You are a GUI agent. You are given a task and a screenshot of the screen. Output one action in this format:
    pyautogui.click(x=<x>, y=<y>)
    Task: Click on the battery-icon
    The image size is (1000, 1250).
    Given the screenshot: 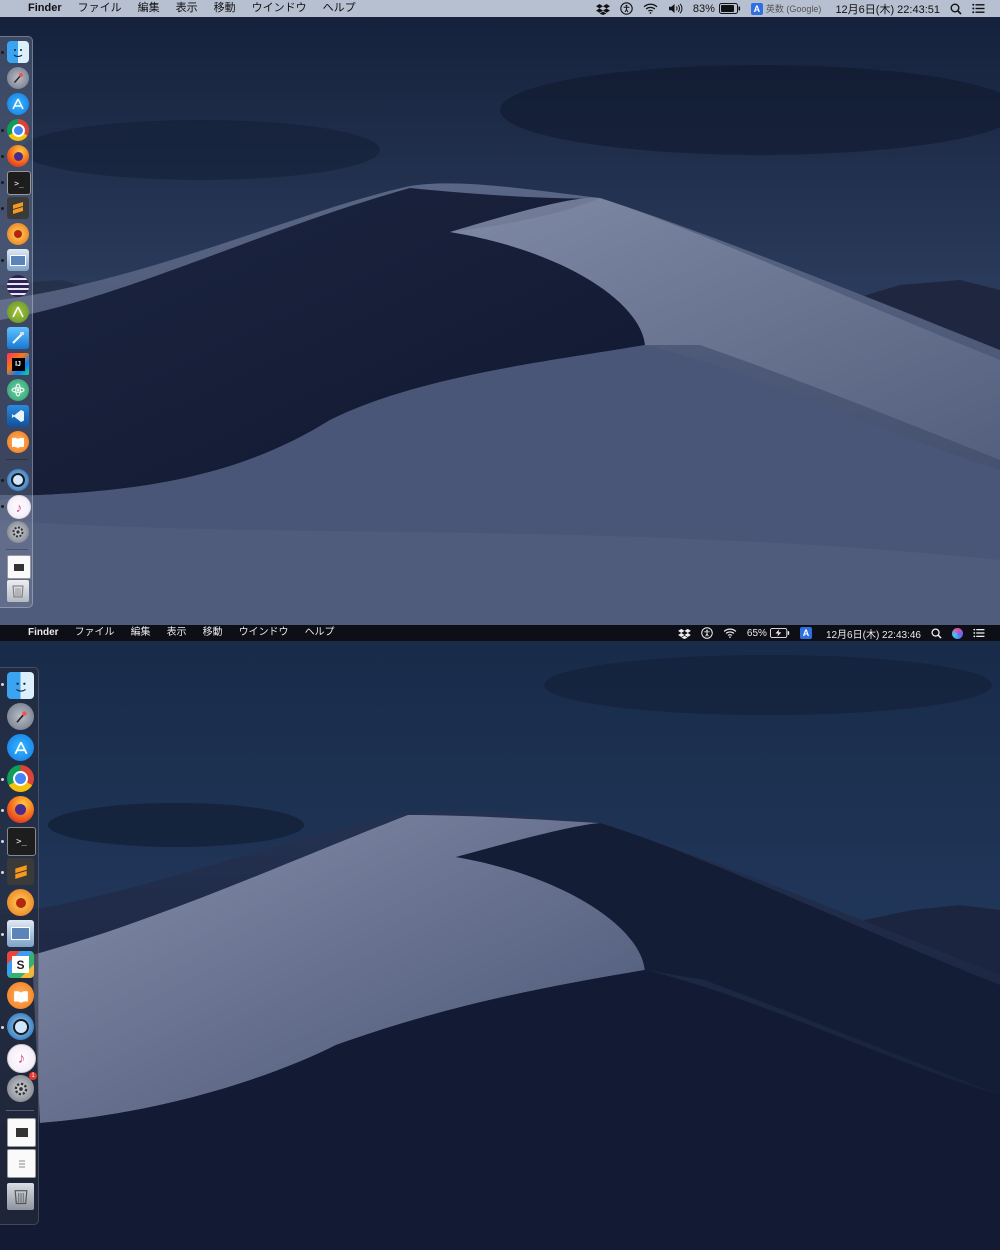 What is the action you would take?
    pyautogui.click(x=729, y=8)
    